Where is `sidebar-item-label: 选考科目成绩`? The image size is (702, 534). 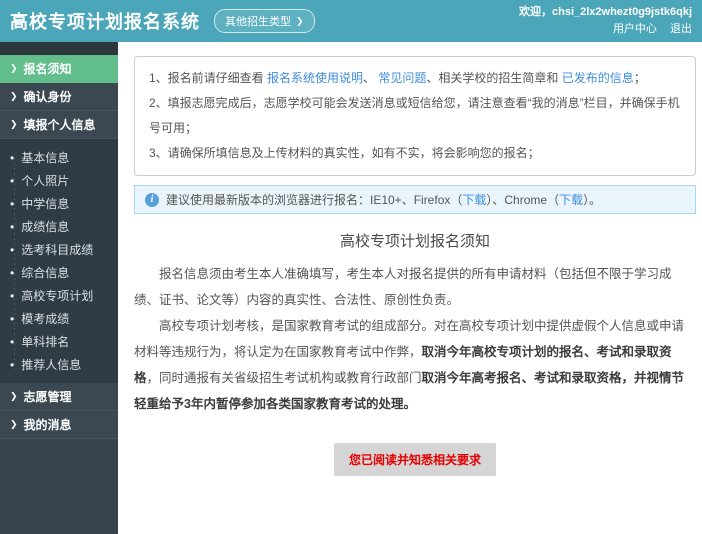
sidebar-item-label: 选考科目成绩 is located at coordinates (57, 250).